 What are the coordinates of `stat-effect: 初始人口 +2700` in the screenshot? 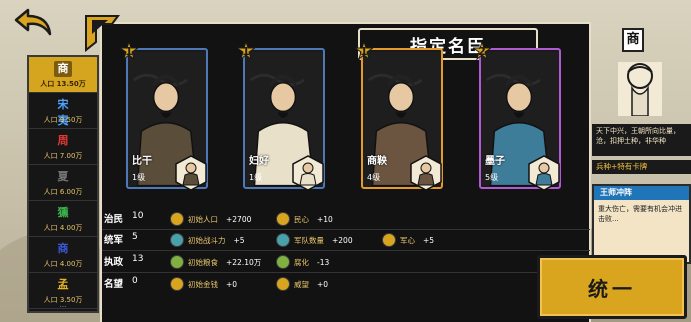 It's located at (210, 219).